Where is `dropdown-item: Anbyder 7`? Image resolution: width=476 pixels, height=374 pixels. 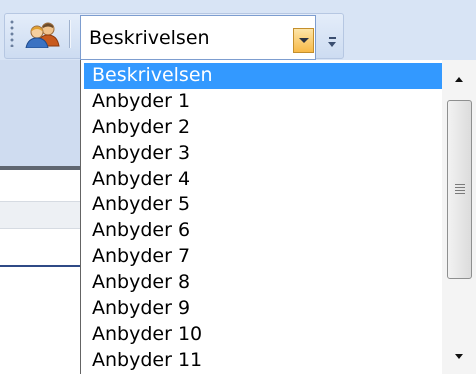
dropdown-item: Anbyder 7 is located at coordinates (263, 257).